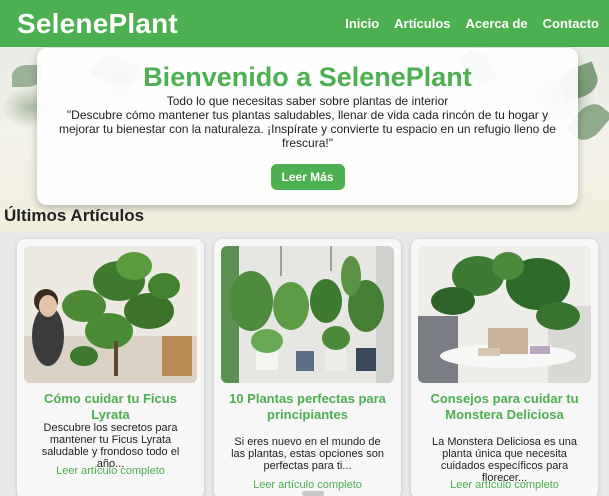 The height and width of the screenshot is (496, 609). Describe the element at coordinates (307, 314) in the screenshot. I see `shelf-plants-photo-icon` at that location.